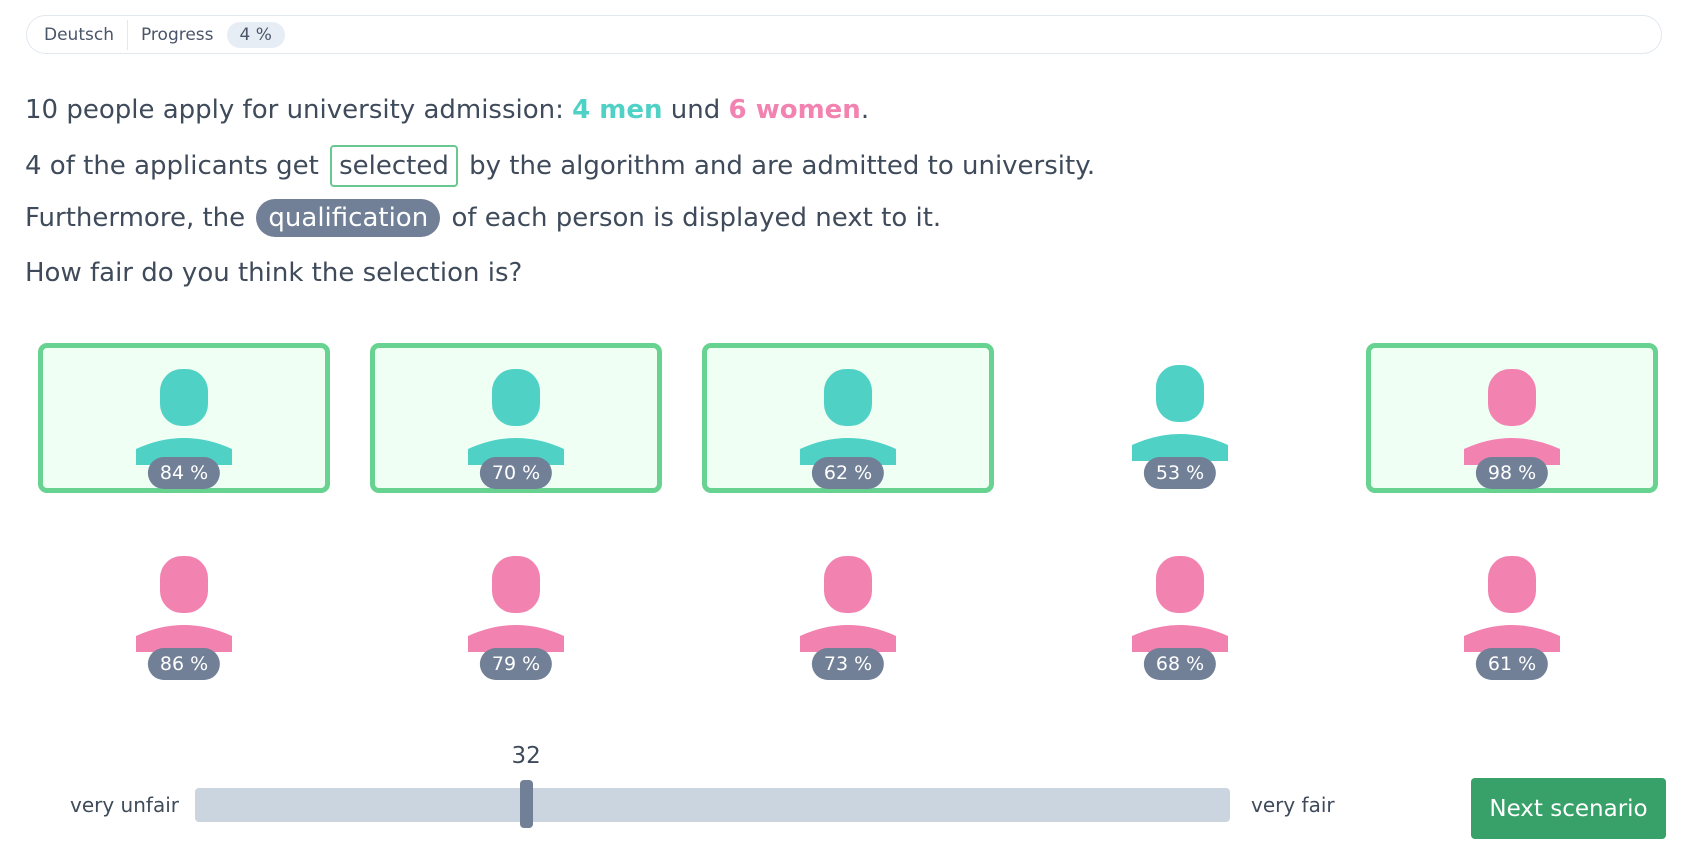 Image resolution: width=1689 pixels, height=865 pixels. I want to click on qualification-badge: 68 %, so click(1180, 664).